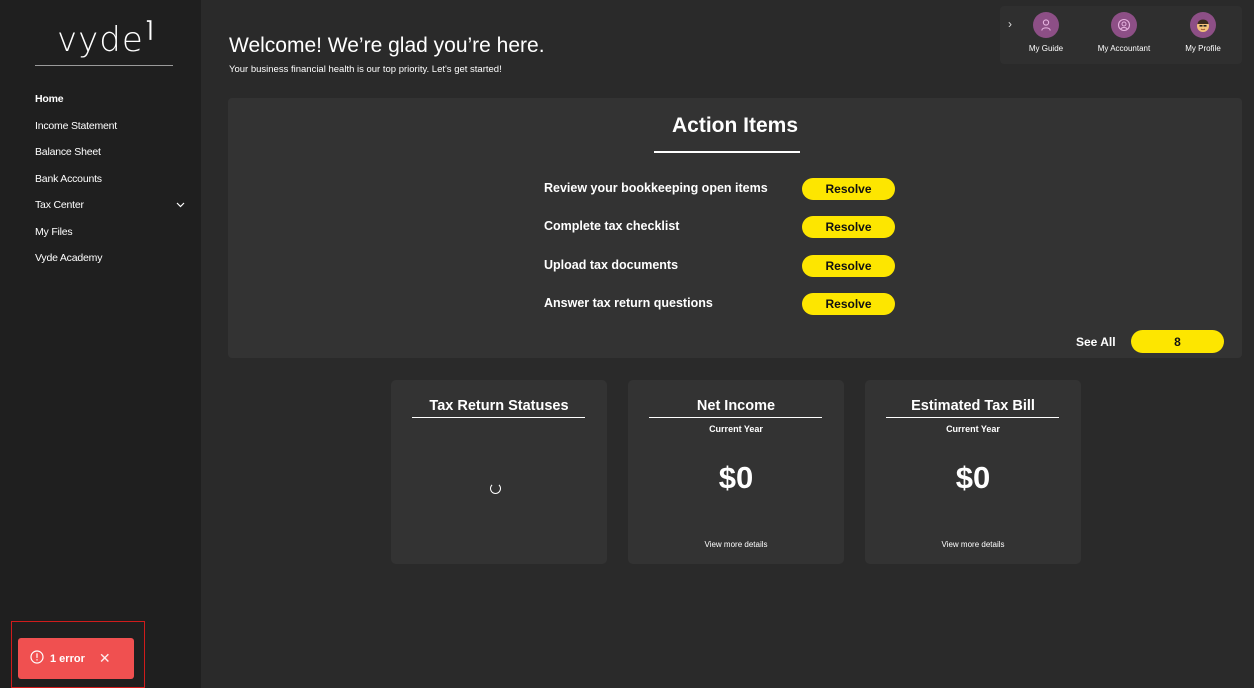 This screenshot has height=688, width=1254. I want to click on action-item: Upload tax documents Resolve, so click(729, 266).